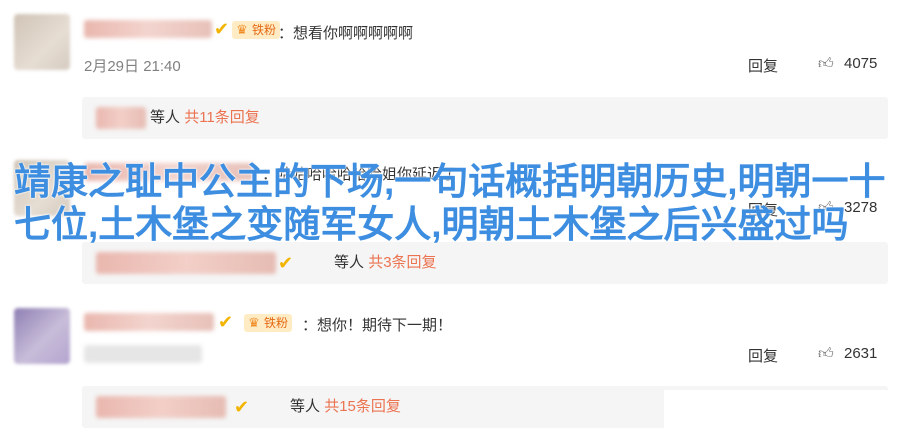  What do you see at coordinates (402, 262) in the screenshot?
I see `reply-count-link: 共3条回复` at bounding box center [402, 262].